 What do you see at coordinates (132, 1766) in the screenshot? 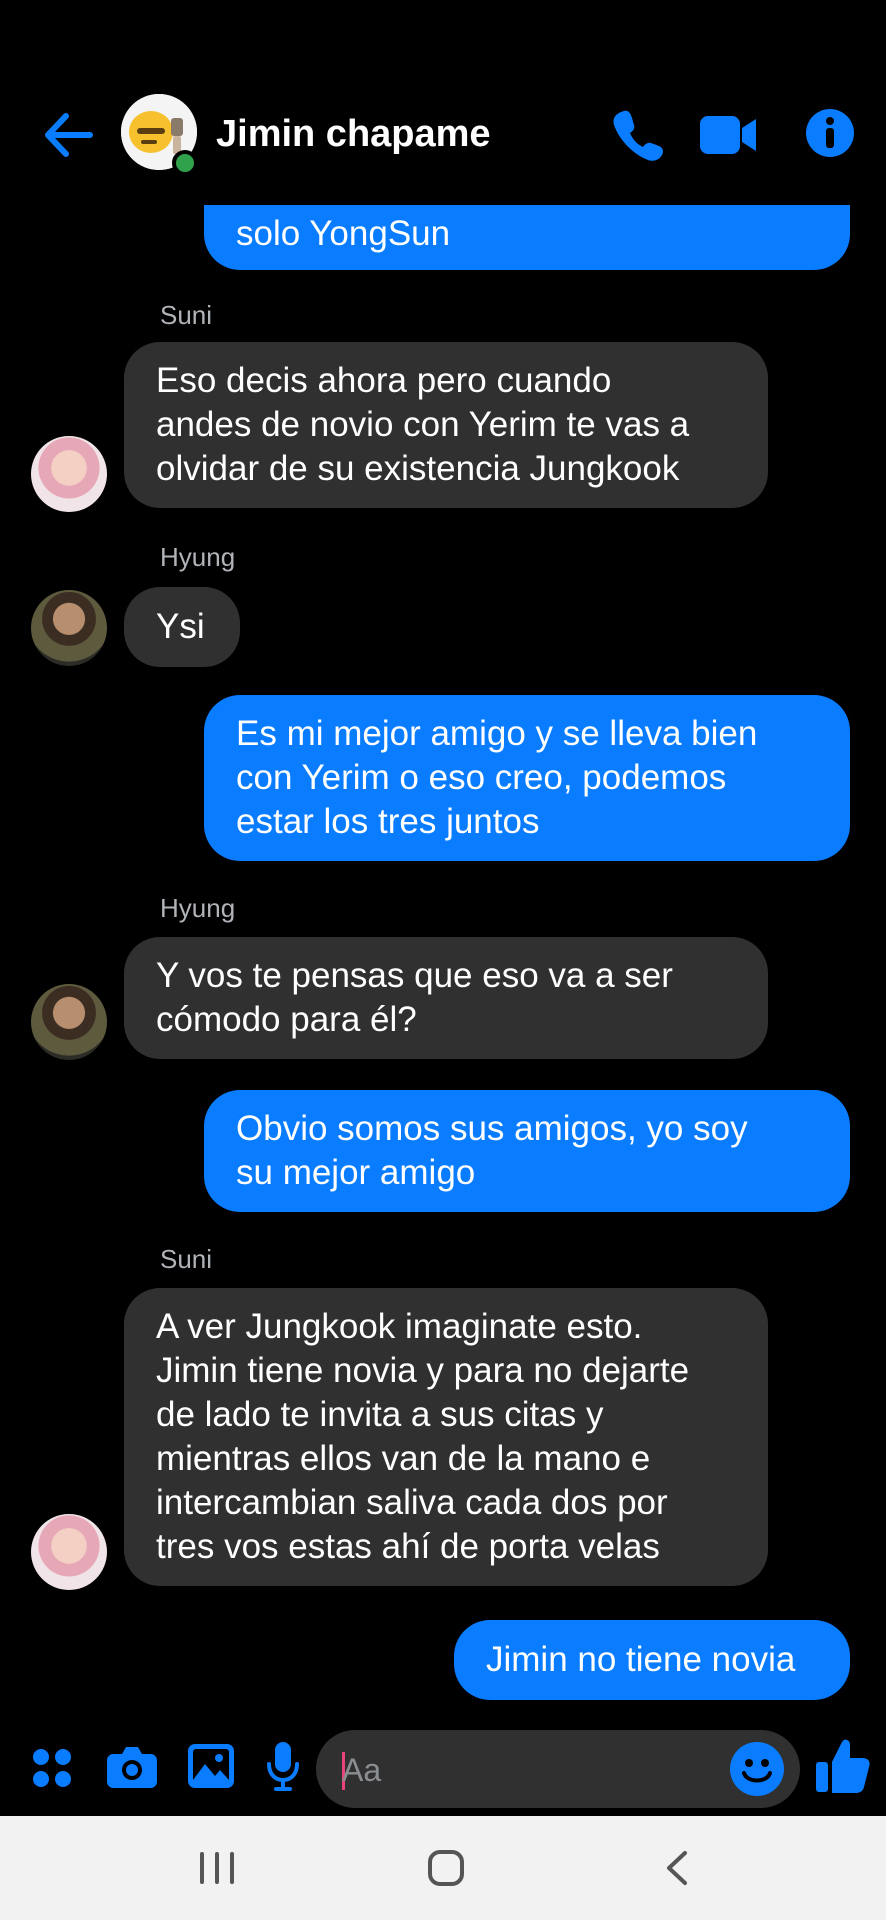
I see `camera-icon` at bounding box center [132, 1766].